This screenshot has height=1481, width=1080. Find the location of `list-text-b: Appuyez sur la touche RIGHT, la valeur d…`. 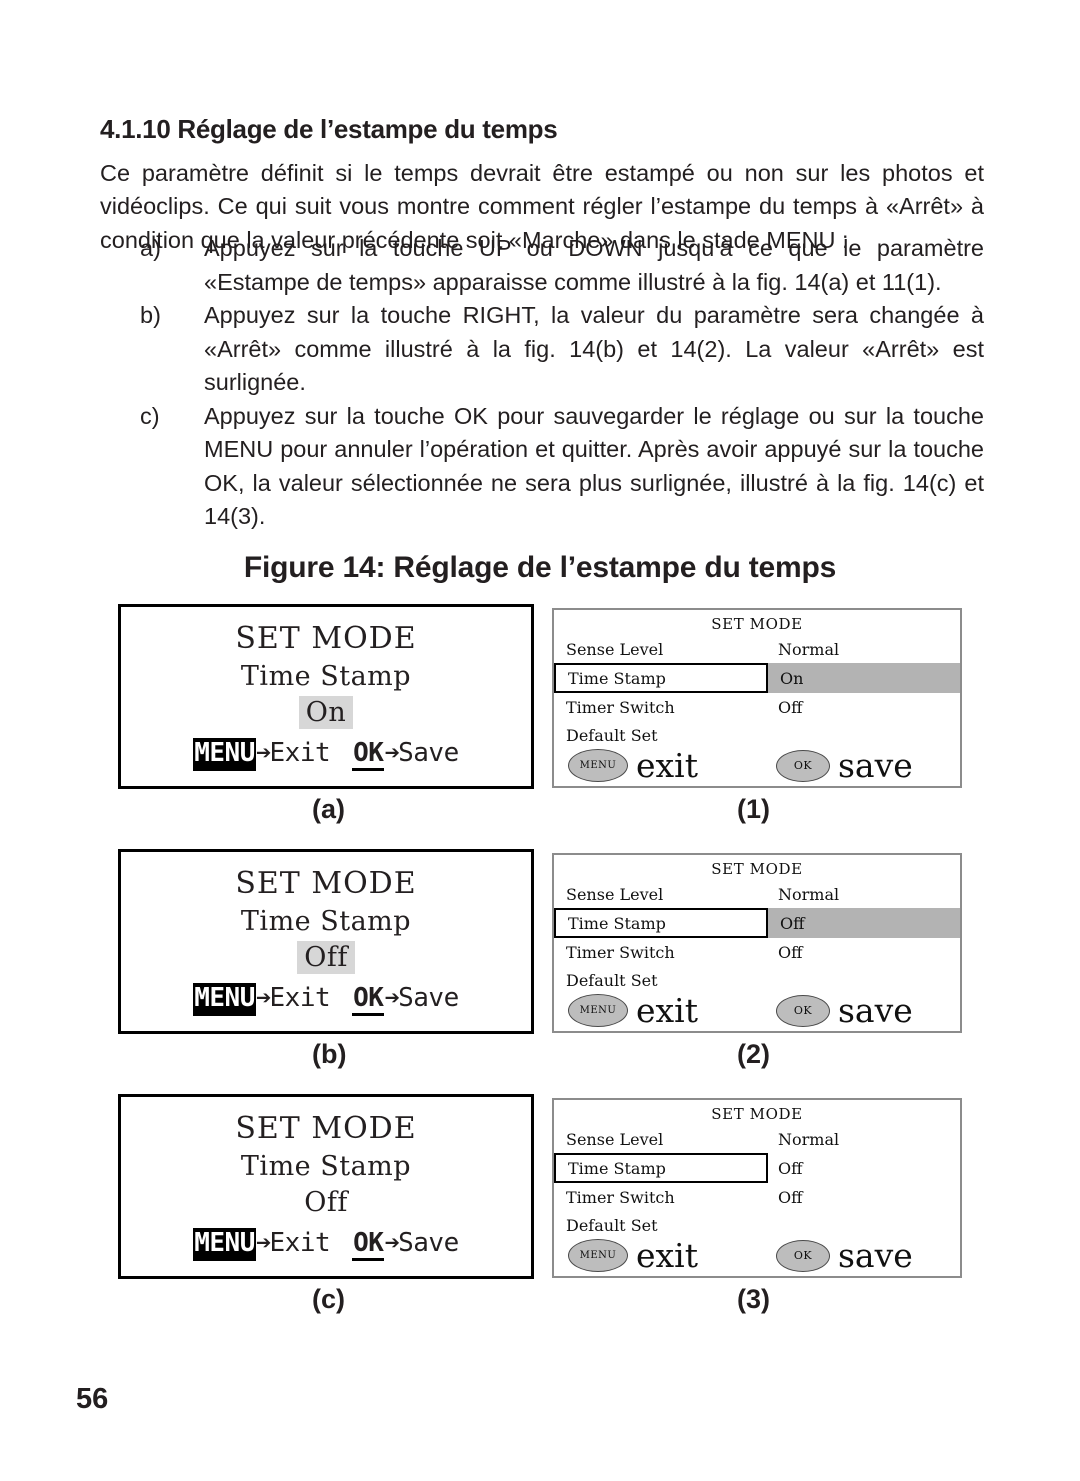

list-text-b: Appuyez sur la touche RIGHT, la valeur d… is located at coordinates (594, 348).